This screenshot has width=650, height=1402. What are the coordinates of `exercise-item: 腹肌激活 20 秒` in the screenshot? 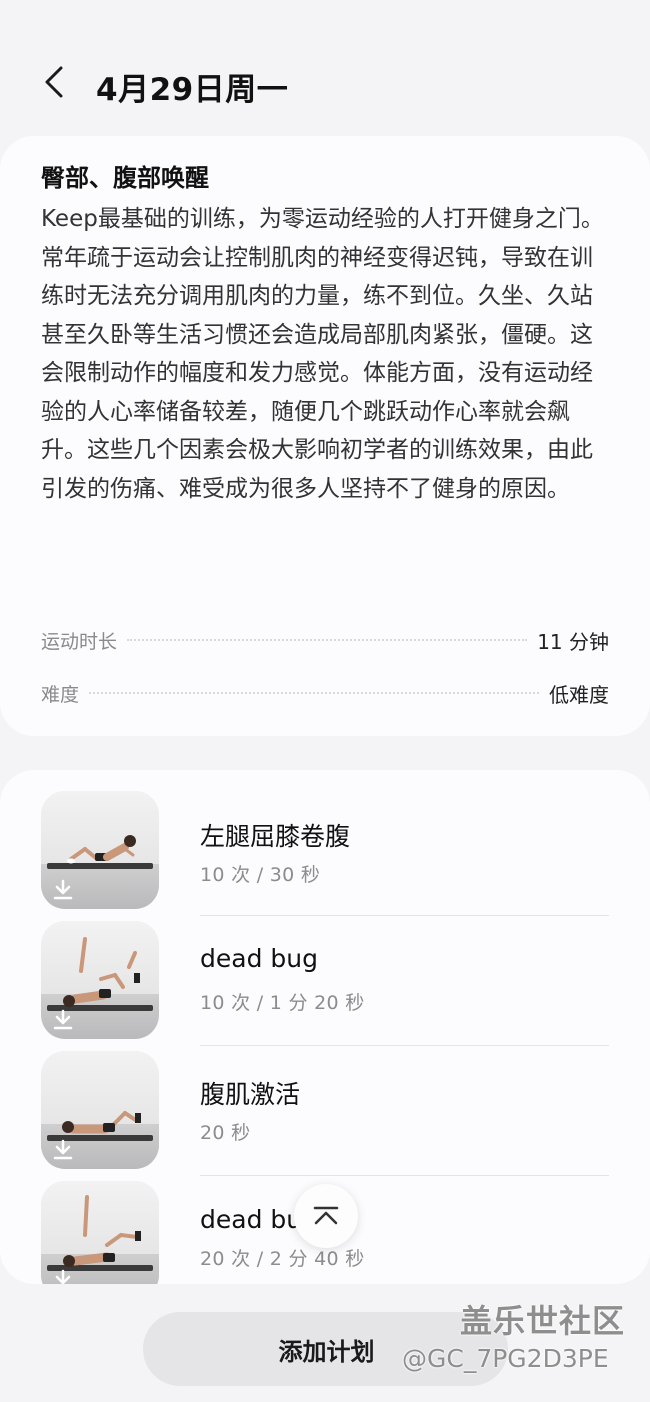 It's located at (325, 1115).